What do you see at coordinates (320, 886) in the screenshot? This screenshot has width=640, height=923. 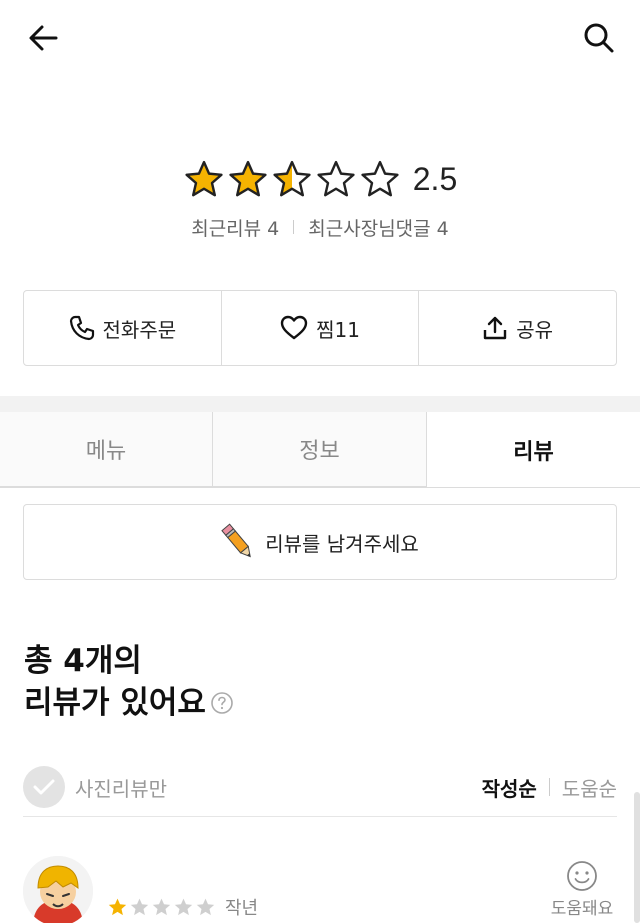 I see `review-item: 작년 도움돼요` at bounding box center [320, 886].